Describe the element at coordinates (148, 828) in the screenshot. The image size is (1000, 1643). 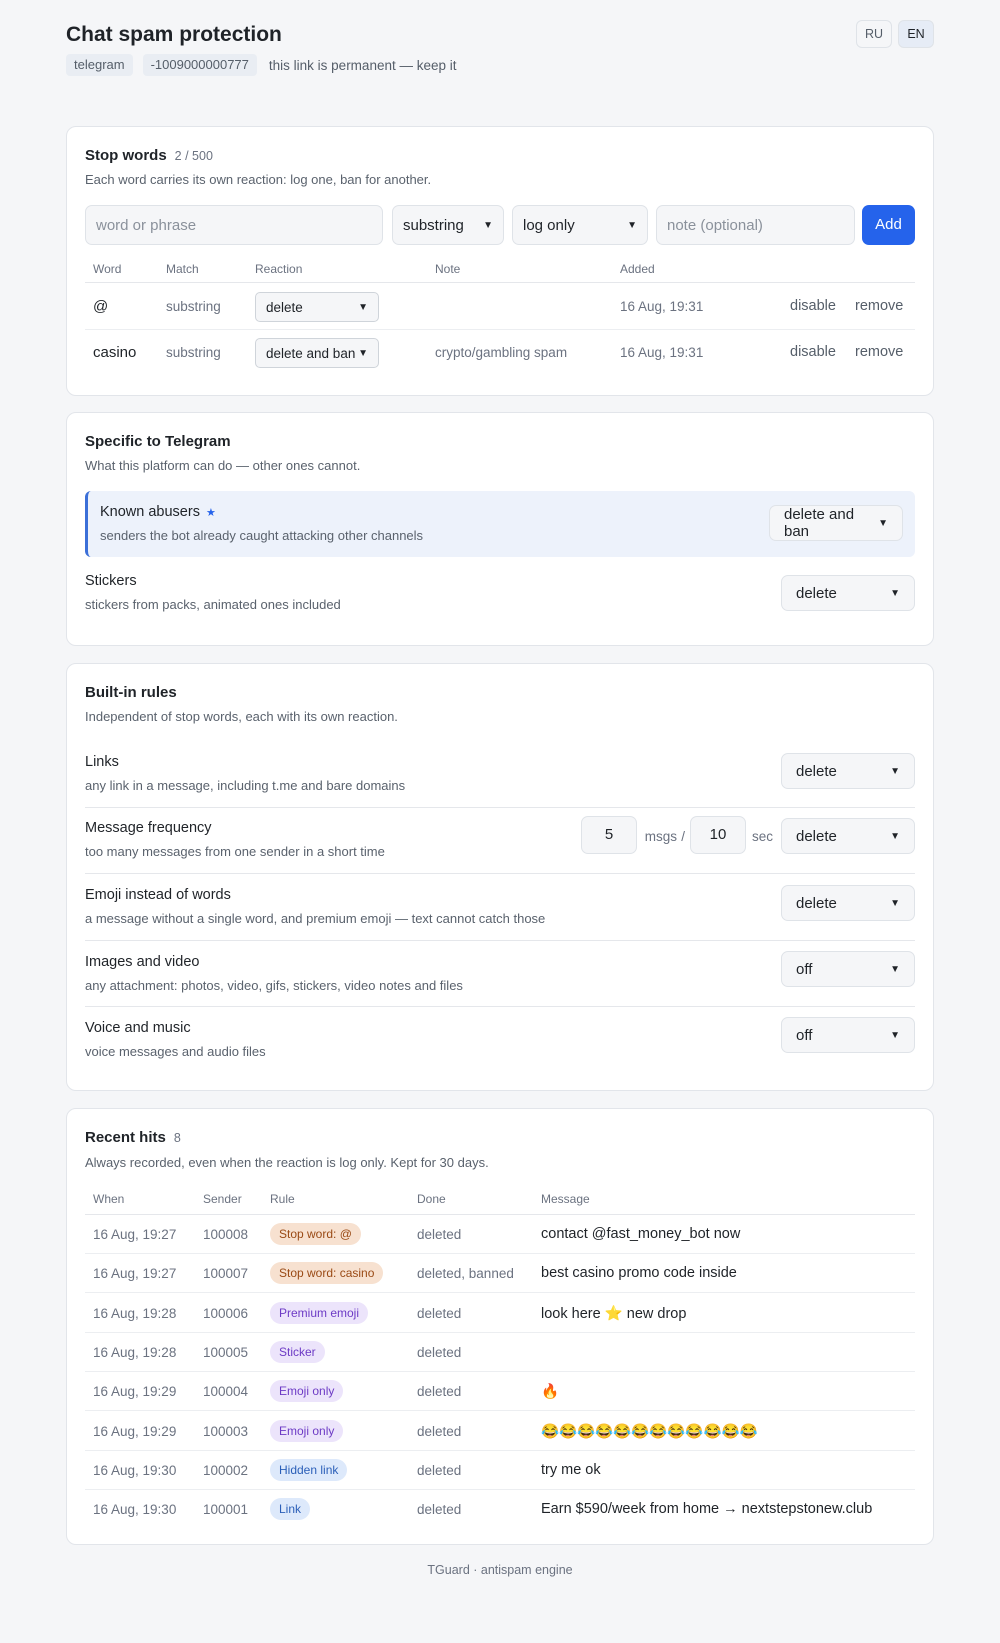
I see `rule-title: Message frequency` at that location.